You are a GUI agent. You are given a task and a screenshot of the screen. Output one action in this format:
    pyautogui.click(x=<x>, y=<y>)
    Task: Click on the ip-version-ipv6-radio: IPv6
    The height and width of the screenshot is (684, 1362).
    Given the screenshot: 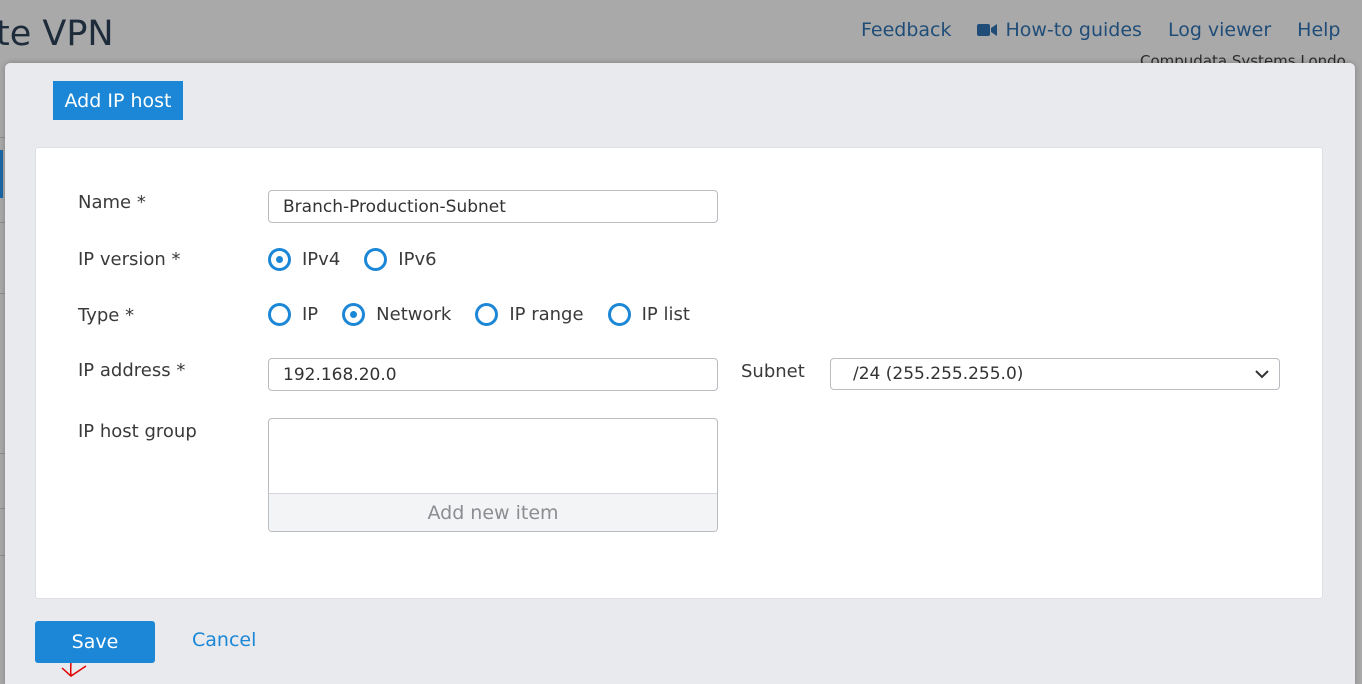 What is the action you would take?
    pyautogui.click(x=400, y=259)
    